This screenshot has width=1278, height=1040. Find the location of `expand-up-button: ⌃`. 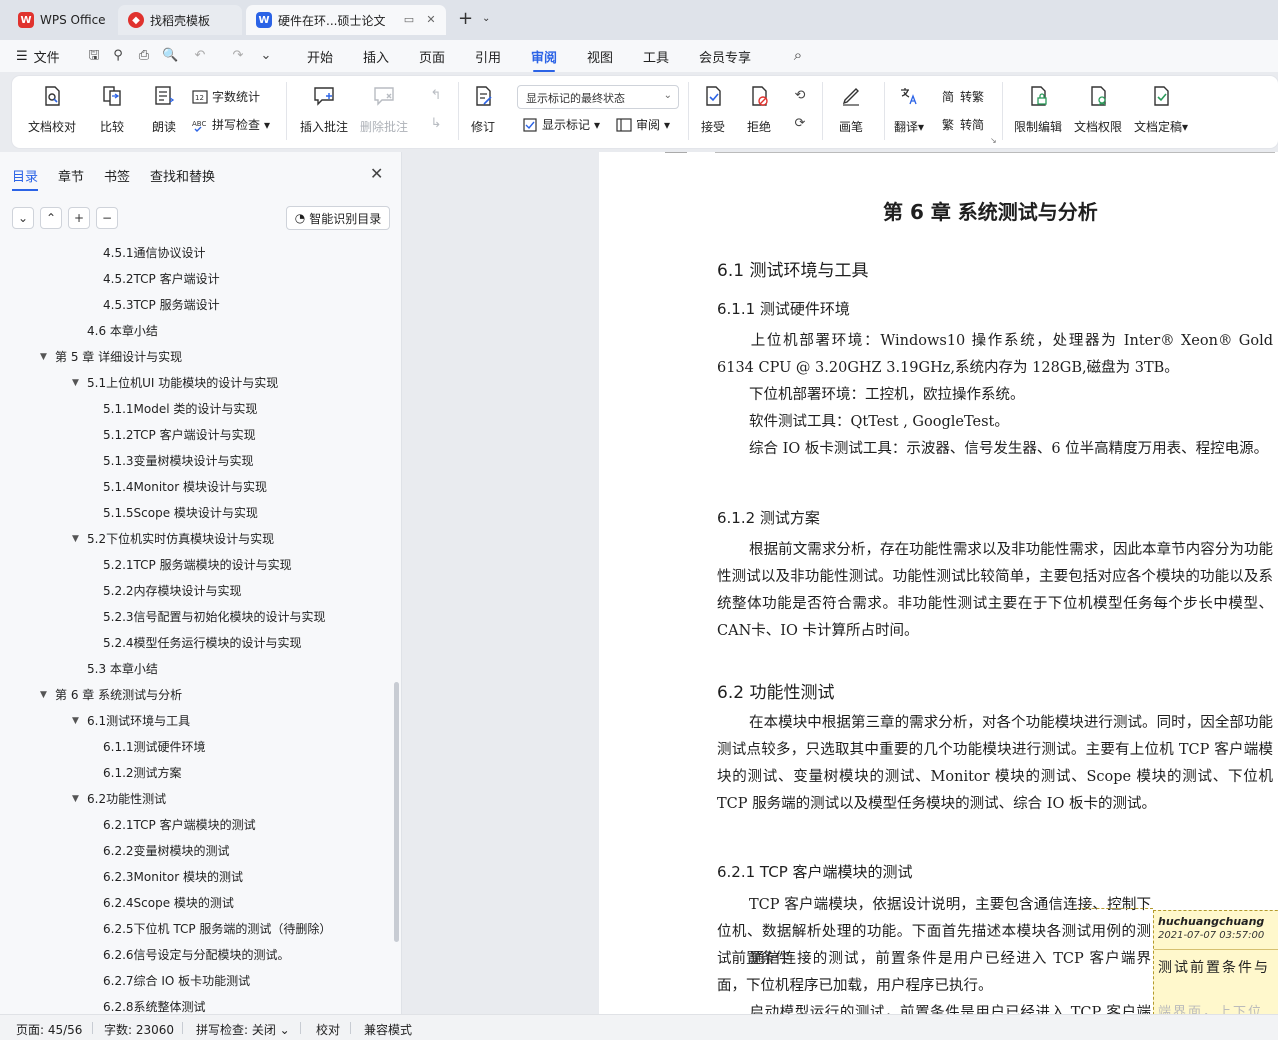

expand-up-button: ⌃ is located at coordinates (51, 218).